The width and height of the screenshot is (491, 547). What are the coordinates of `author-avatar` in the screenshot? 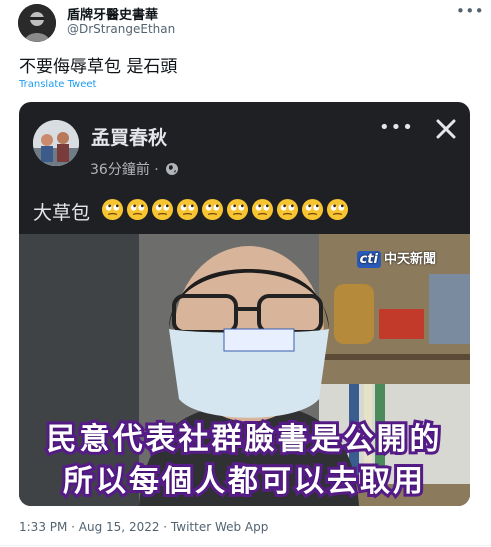 It's located at (37, 23).